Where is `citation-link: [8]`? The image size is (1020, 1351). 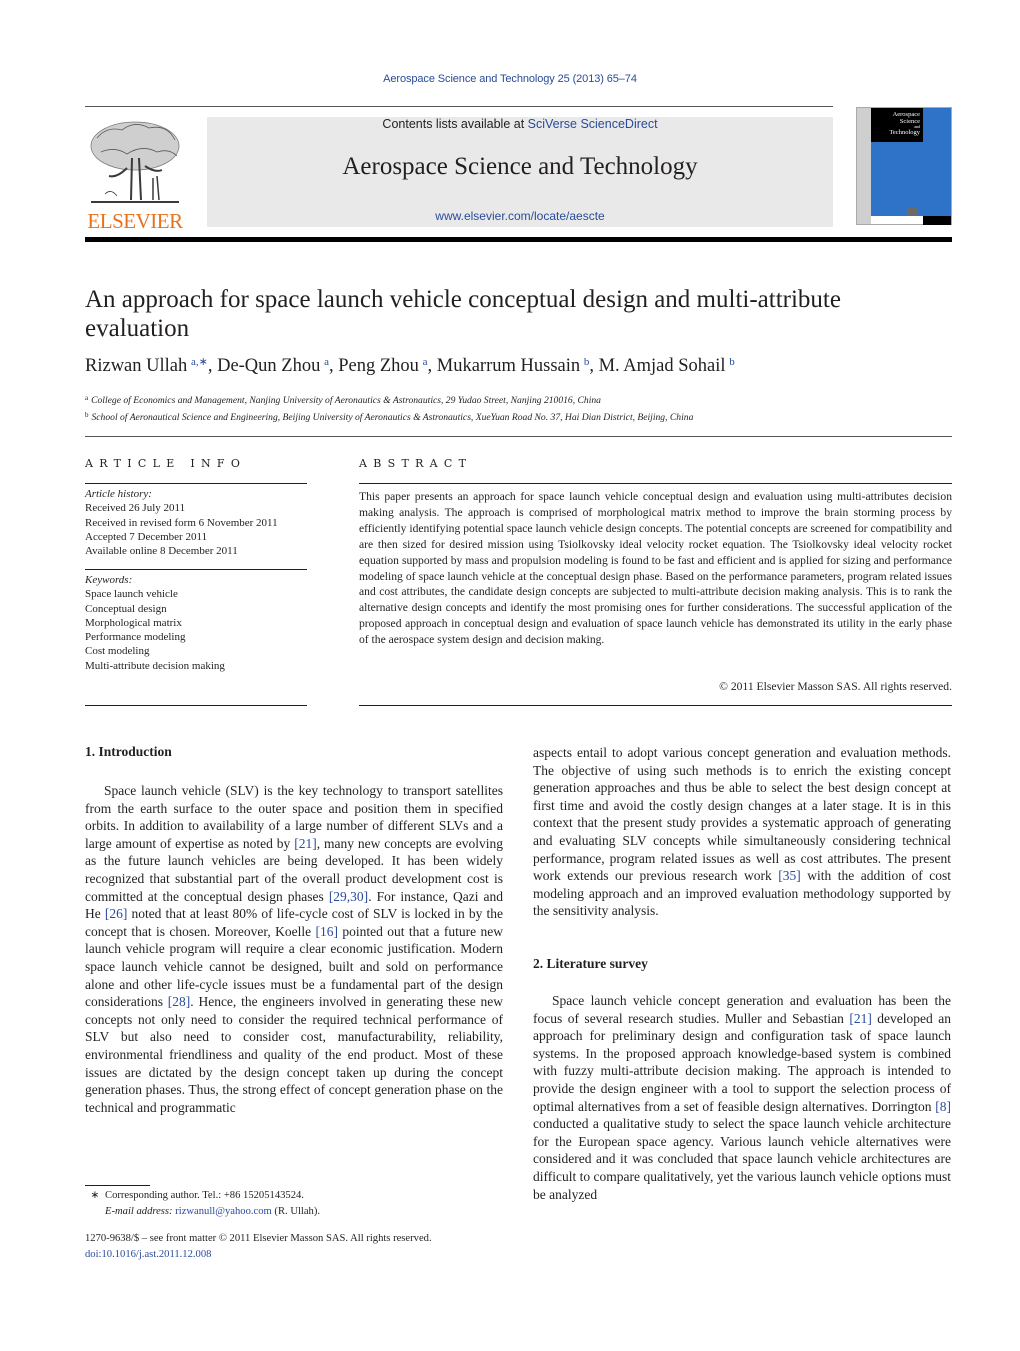
citation-link: [8] is located at coordinates (943, 1106).